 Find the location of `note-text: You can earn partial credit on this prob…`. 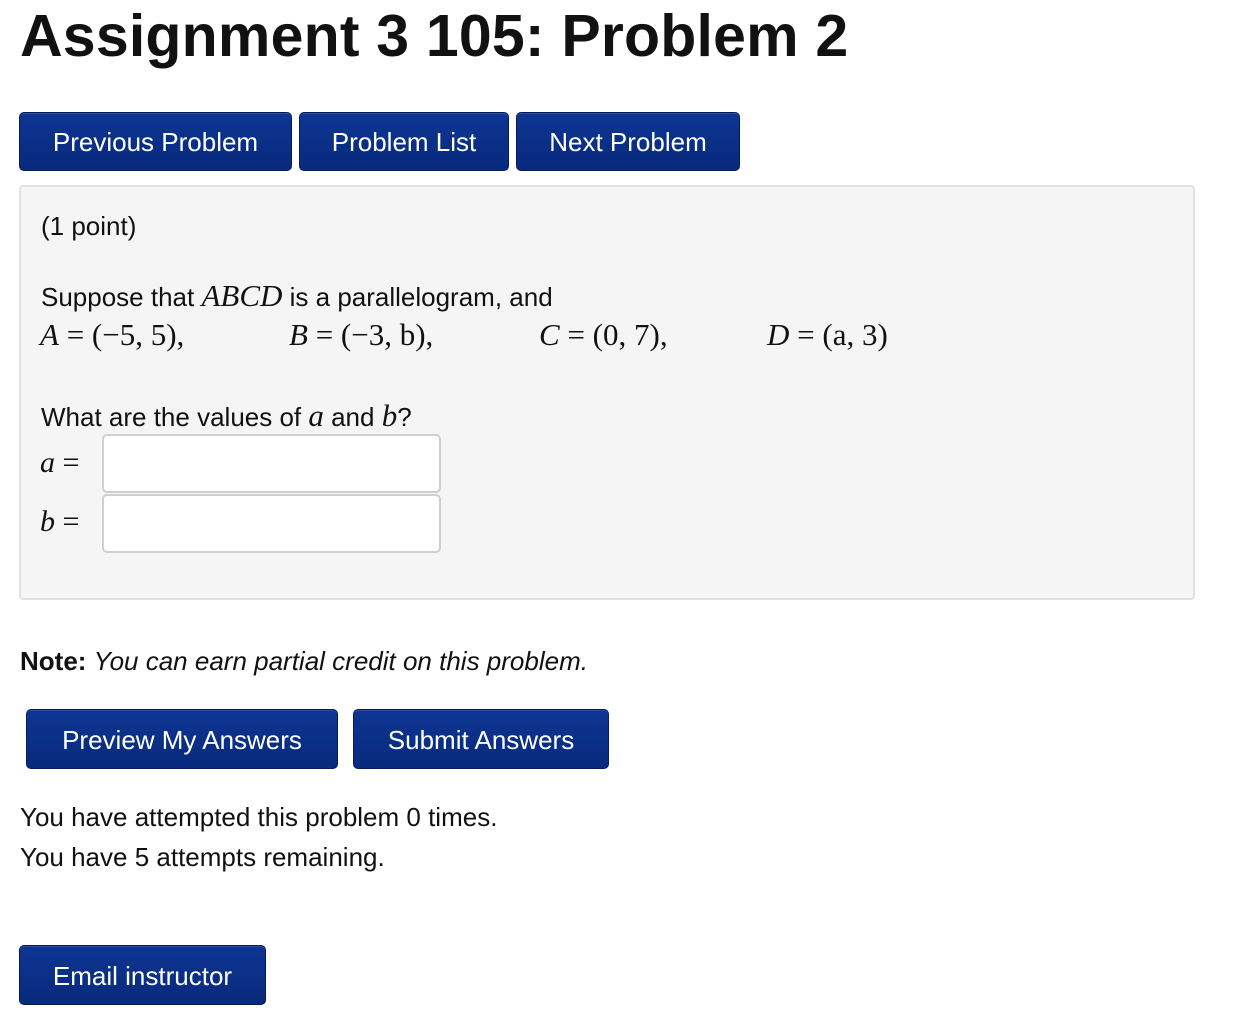

note-text: You can earn partial credit on this prob… is located at coordinates (340, 661).